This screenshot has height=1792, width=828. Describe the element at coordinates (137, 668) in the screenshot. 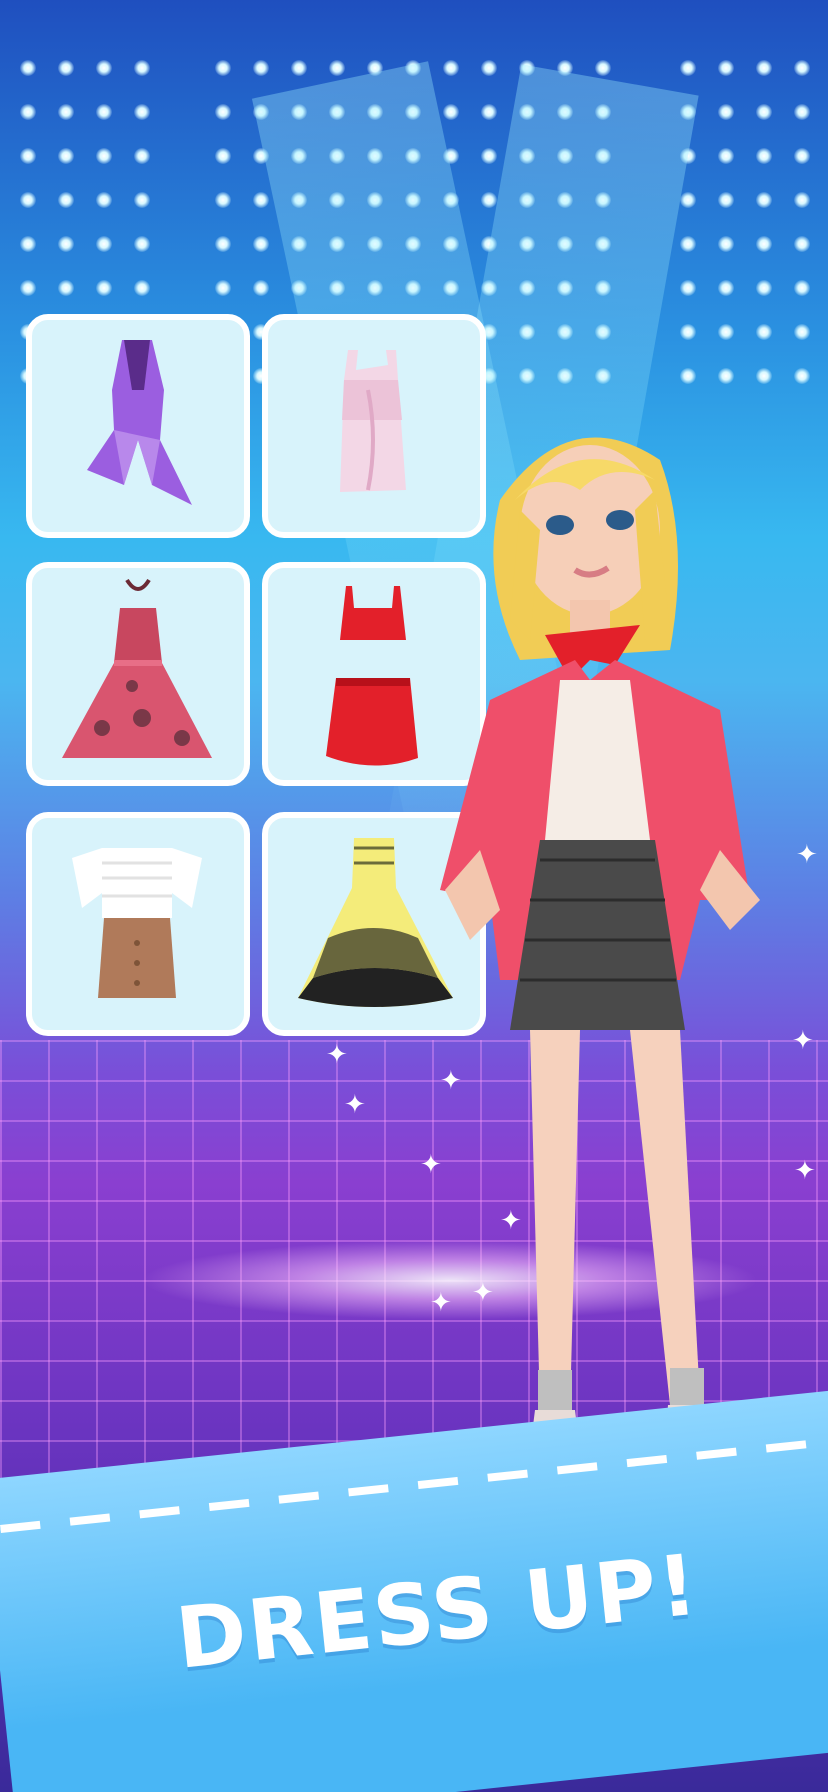

I see `red-floral-dress-icon` at that location.